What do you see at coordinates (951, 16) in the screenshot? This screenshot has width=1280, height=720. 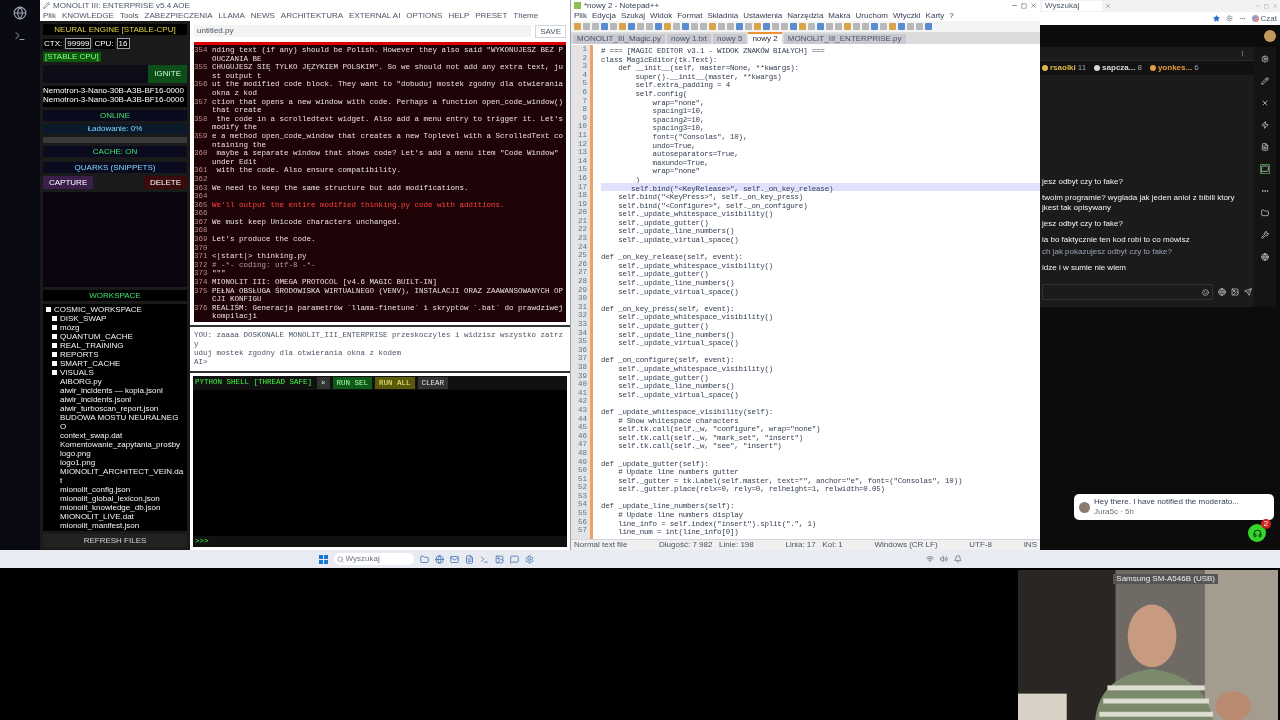 I see `menu-item: ?` at bounding box center [951, 16].